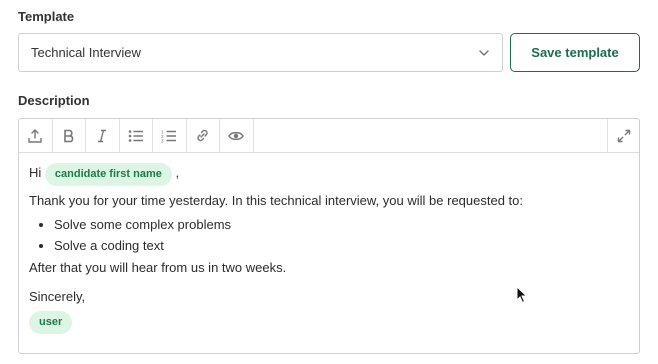 Image resolution: width=658 pixels, height=364 pixels. I want to click on candidate-first-name-chip: candidate first name, so click(108, 175).